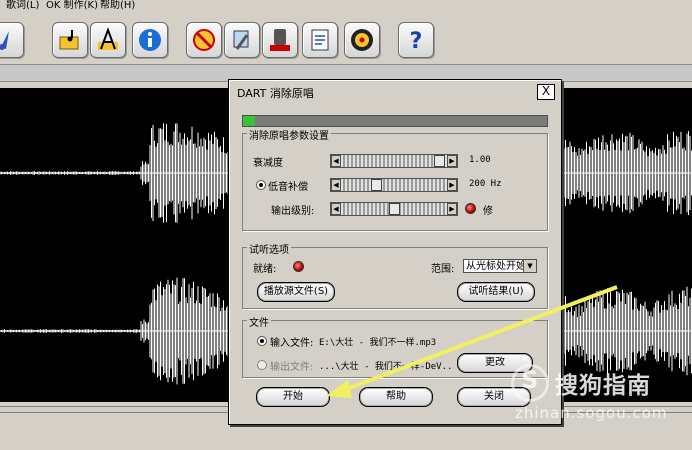 This screenshot has height=450, width=692. Describe the element at coordinates (293, 211) in the screenshot. I see `output-level-label: 输出级别:` at that location.